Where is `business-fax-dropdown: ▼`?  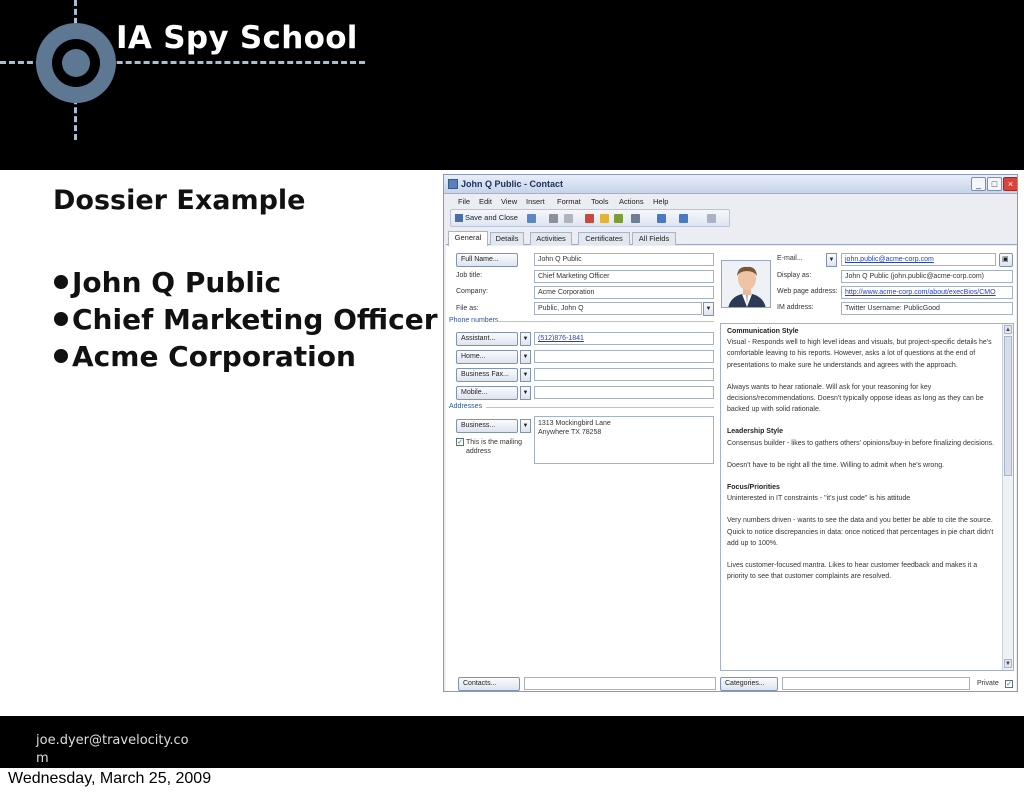 business-fax-dropdown: ▼ is located at coordinates (525, 375).